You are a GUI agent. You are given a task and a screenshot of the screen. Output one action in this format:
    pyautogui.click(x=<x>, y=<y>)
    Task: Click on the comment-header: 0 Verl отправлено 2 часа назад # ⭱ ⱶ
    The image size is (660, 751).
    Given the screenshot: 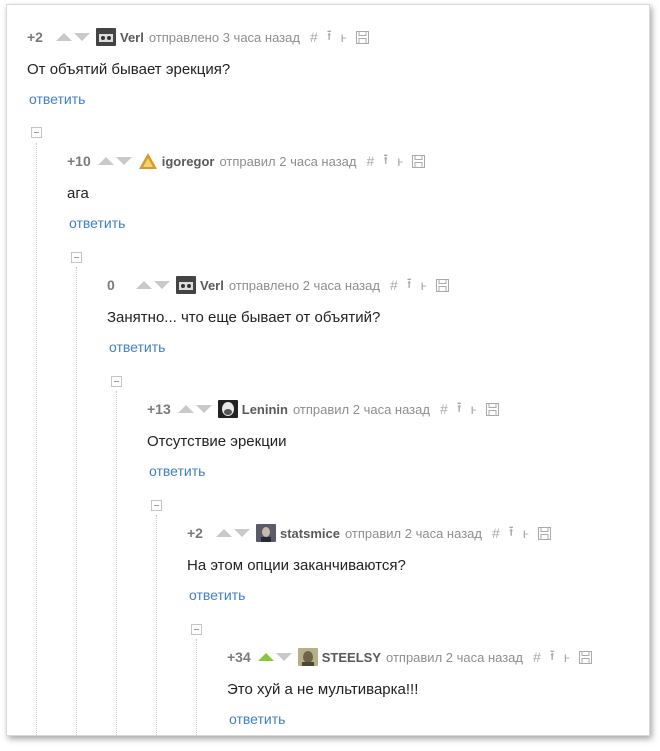 What is the action you would take?
    pyautogui.click(x=278, y=285)
    